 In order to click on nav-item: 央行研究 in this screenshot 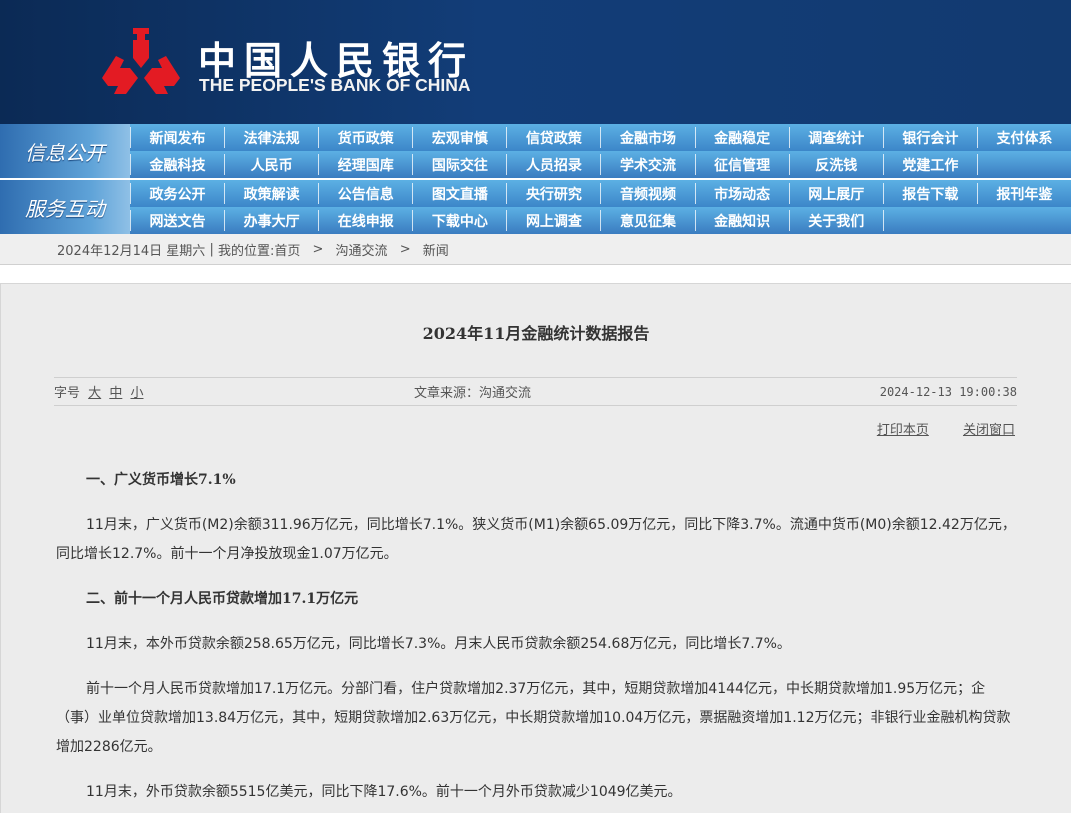, I will do `click(553, 193)`.